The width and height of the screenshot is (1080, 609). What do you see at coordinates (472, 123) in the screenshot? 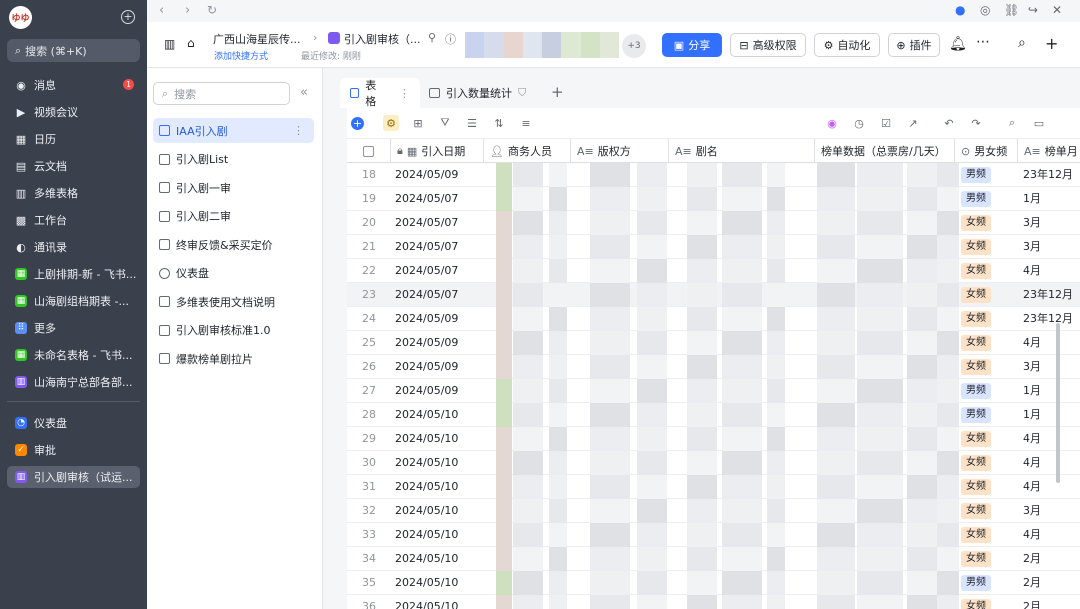
I see `group-icon: ☰` at bounding box center [472, 123].